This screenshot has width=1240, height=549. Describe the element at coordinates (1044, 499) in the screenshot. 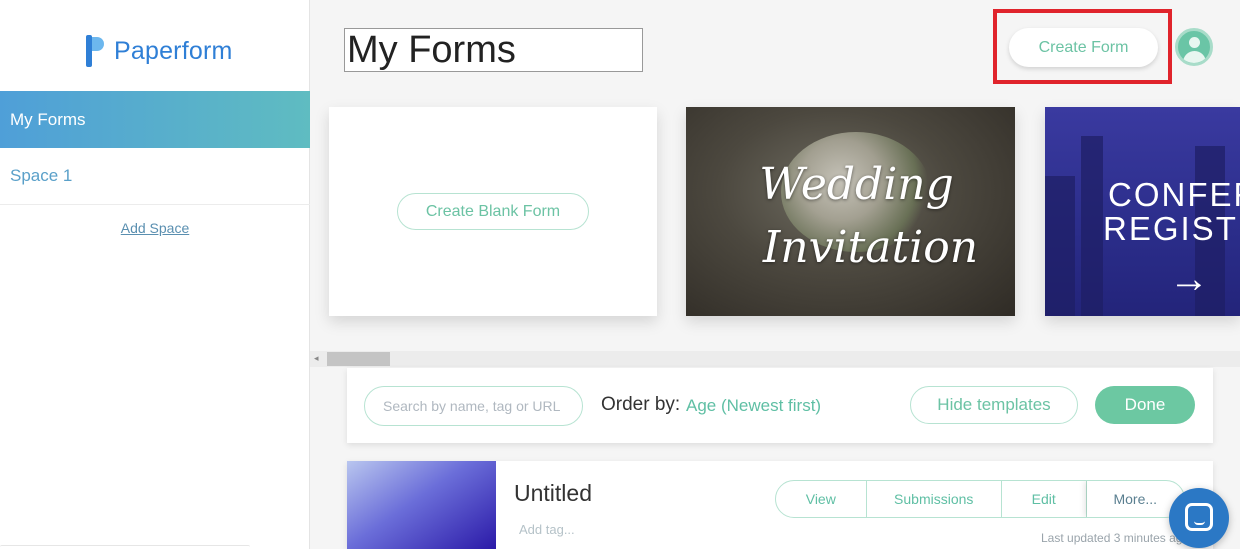

I see `edit-button: Edit` at that location.